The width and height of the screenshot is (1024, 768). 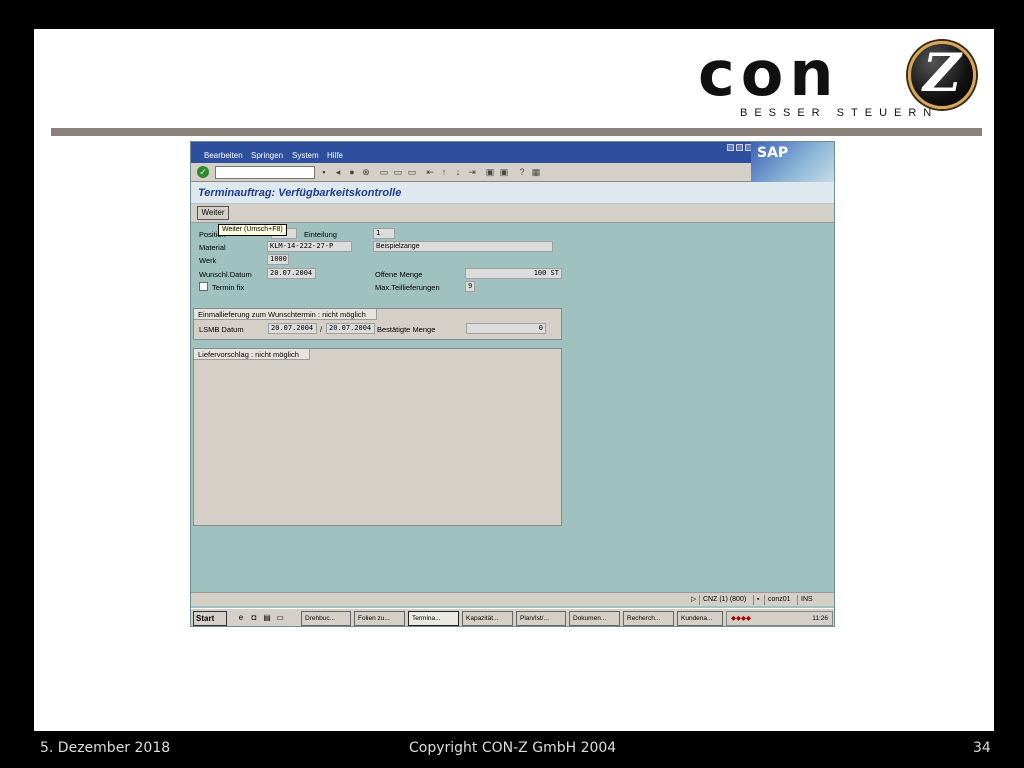 I want to click on layout-icon: ▦, so click(x=536, y=172).